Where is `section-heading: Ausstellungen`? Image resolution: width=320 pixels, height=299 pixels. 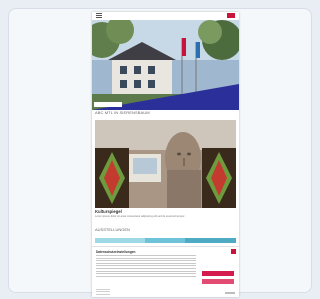 section-heading: Ausstellungen is located at coordinates (112, 229).